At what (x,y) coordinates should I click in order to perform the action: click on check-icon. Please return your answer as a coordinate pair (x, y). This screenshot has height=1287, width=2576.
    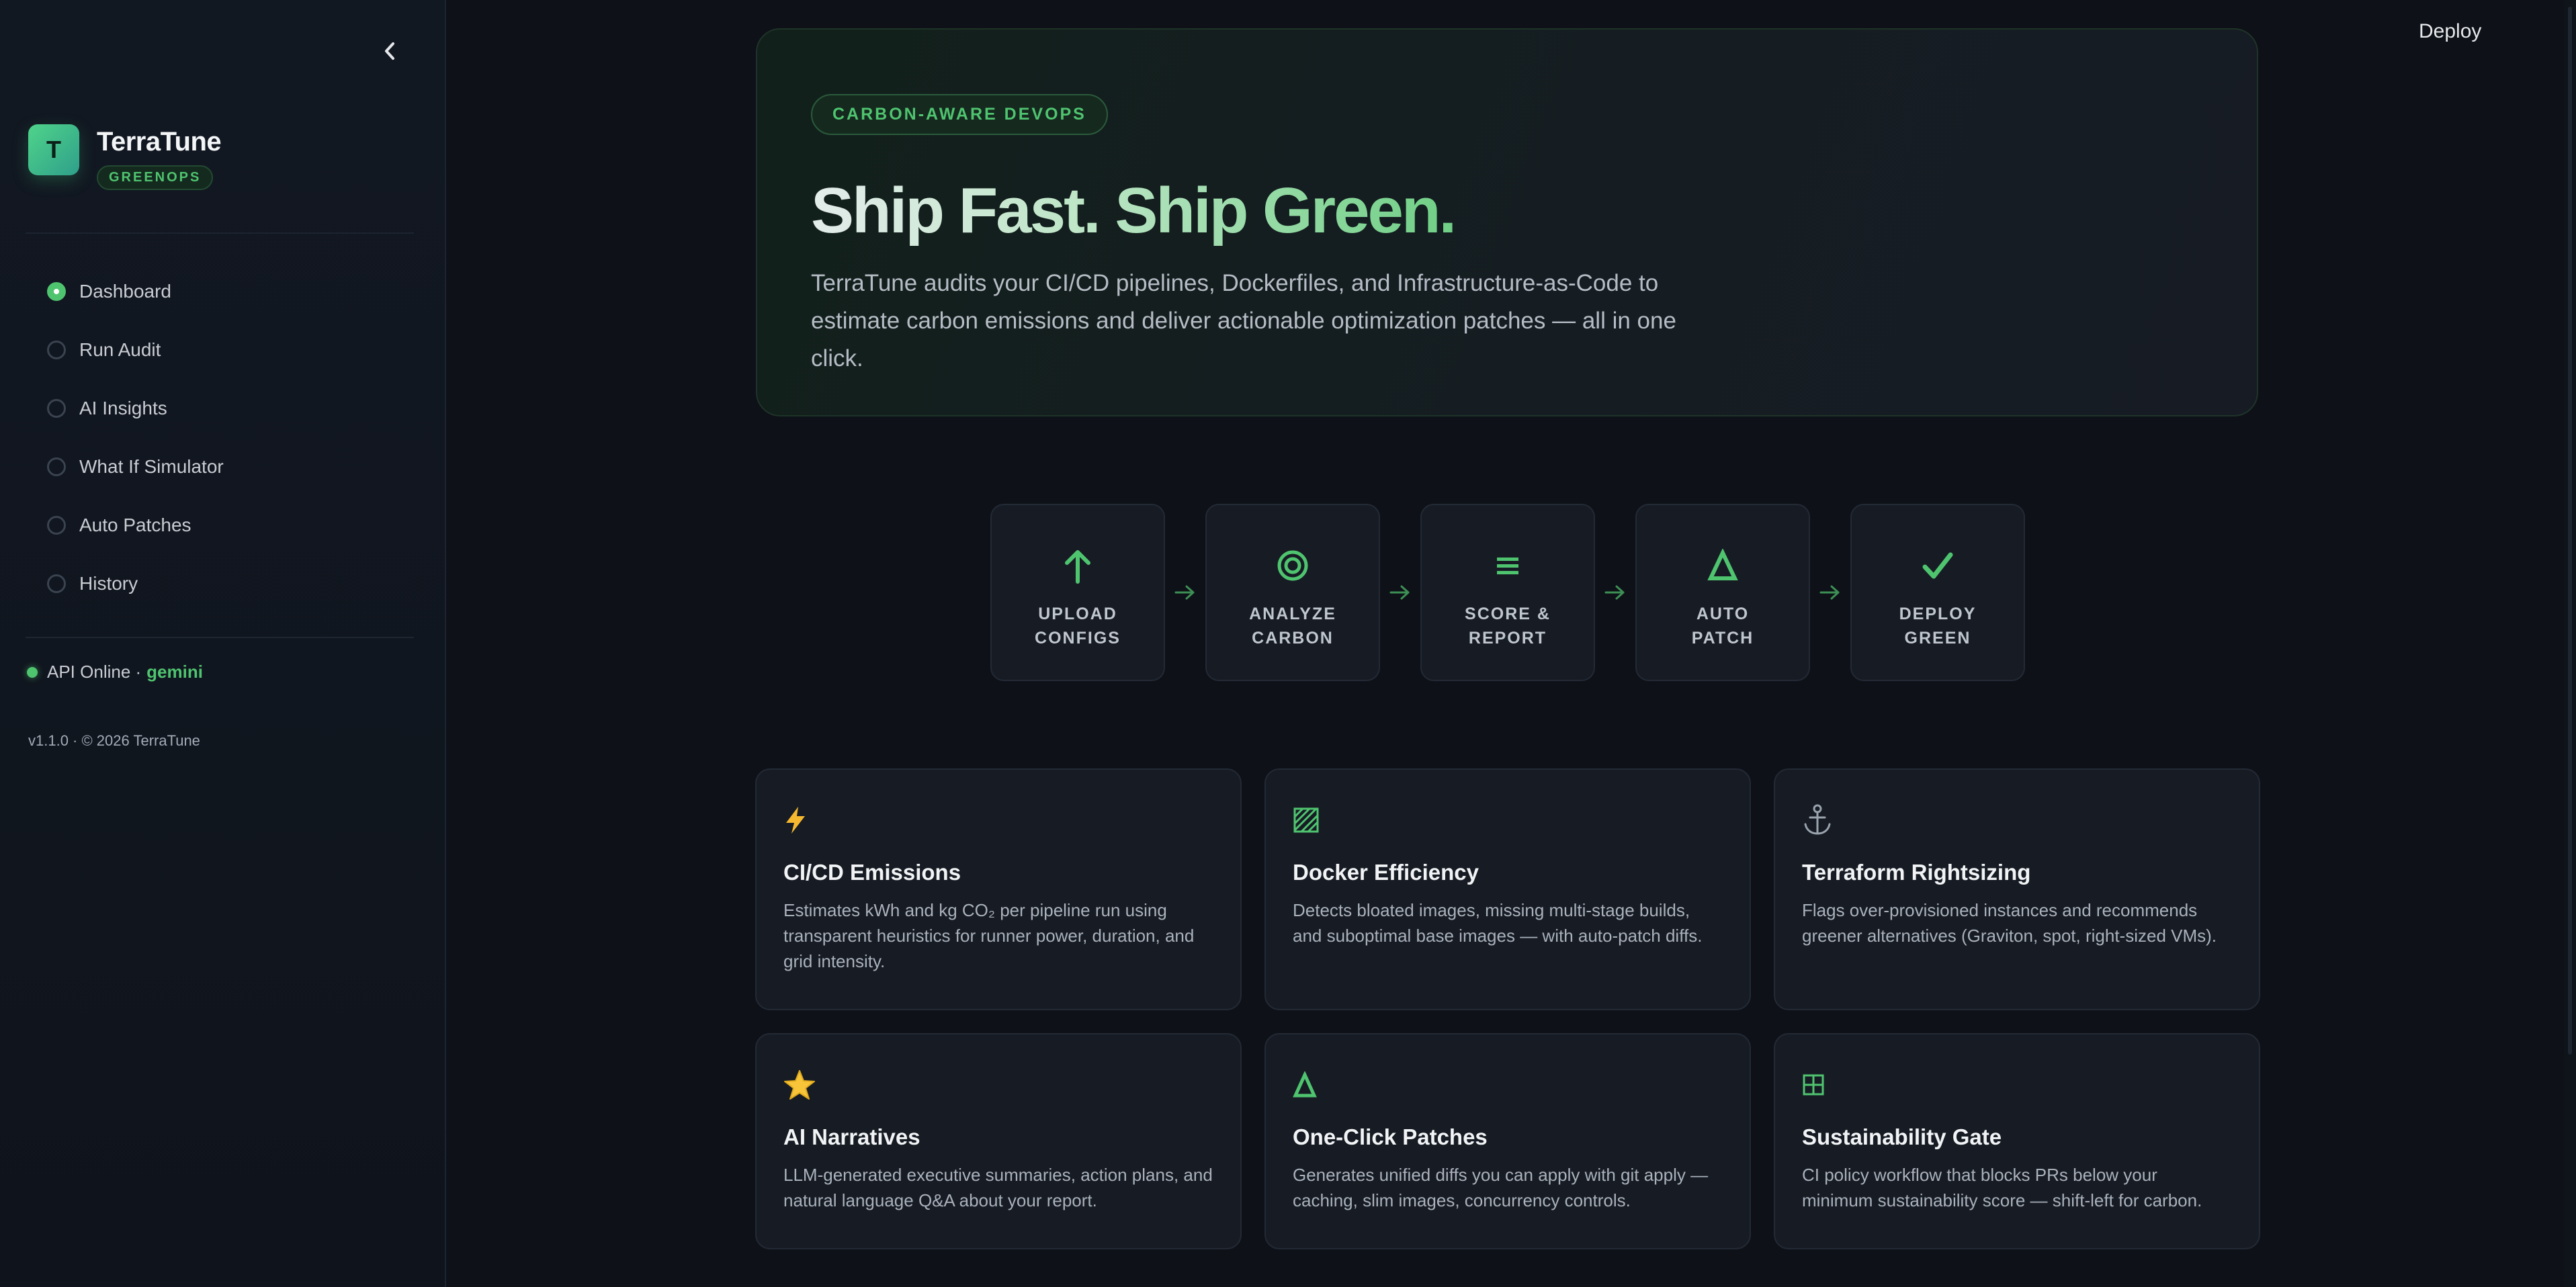
    Looking at the image, I should click on (1938, 565).